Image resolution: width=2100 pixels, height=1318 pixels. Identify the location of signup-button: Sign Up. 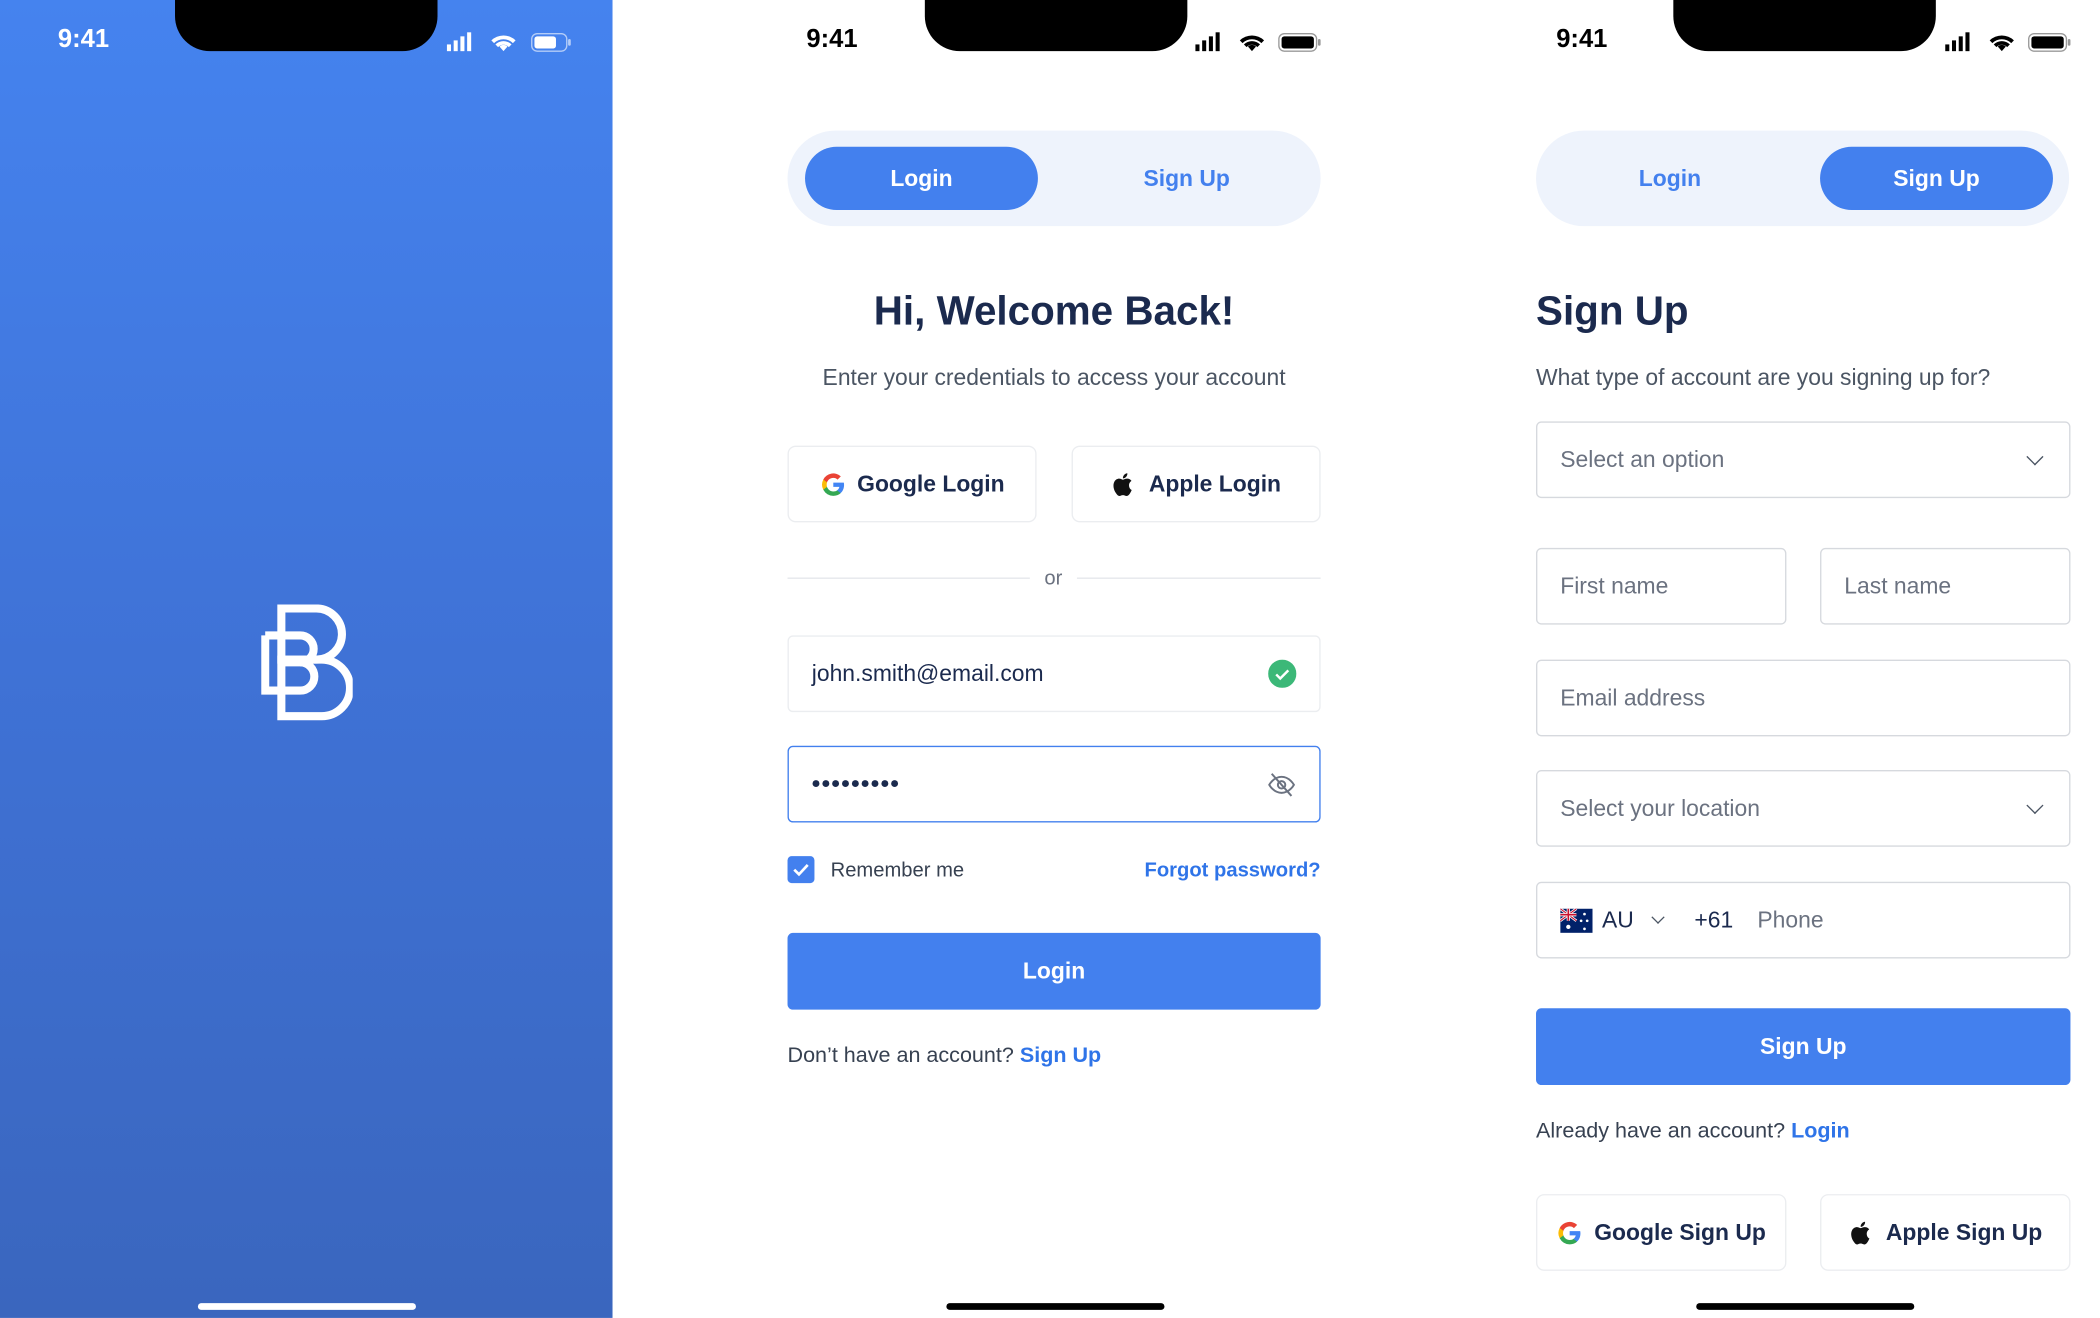
(1803, 1047).